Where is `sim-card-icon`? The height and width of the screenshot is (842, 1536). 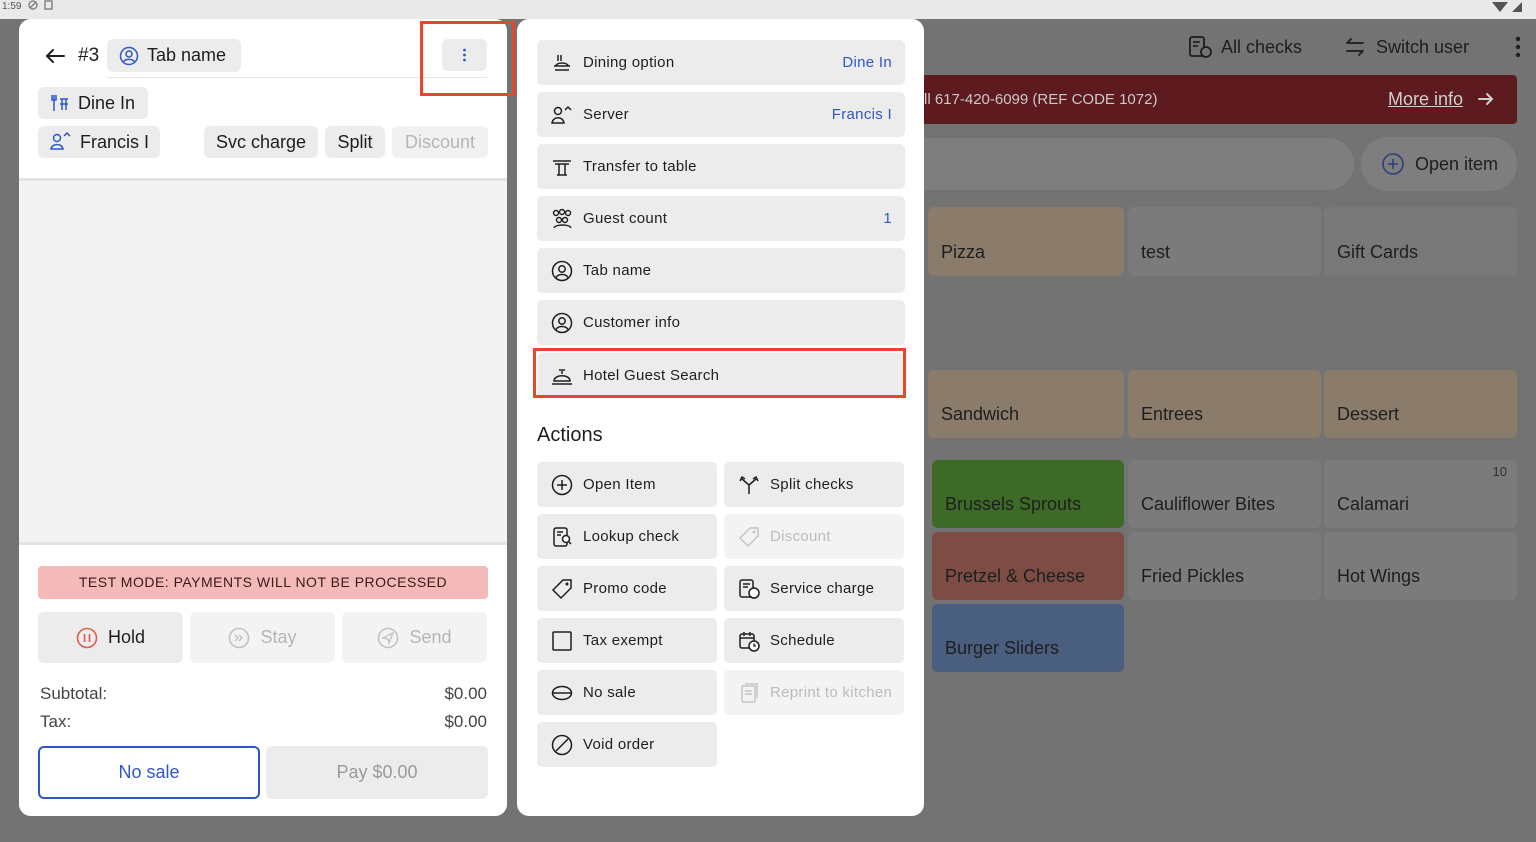 sim-card-icon is located at coordinates (48, 5).